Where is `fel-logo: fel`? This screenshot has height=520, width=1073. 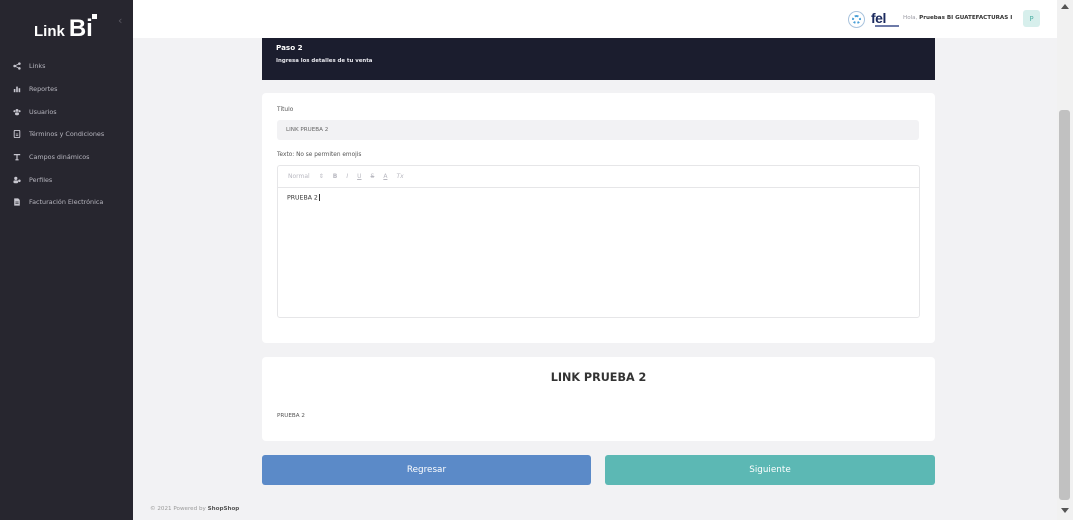 fel-logo: fel is located at coordinates (885, 18).